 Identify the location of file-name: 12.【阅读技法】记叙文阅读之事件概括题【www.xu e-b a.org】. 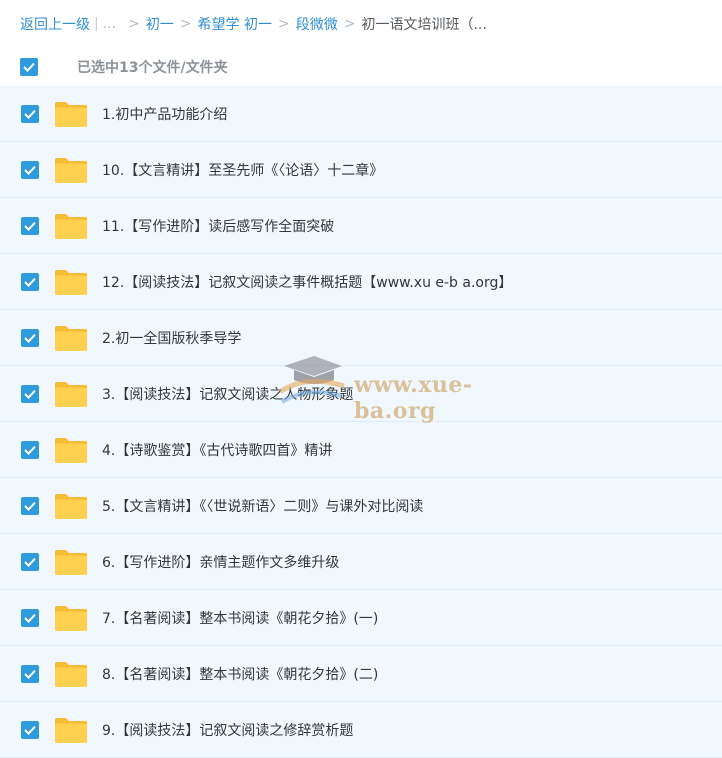
(307, 282).